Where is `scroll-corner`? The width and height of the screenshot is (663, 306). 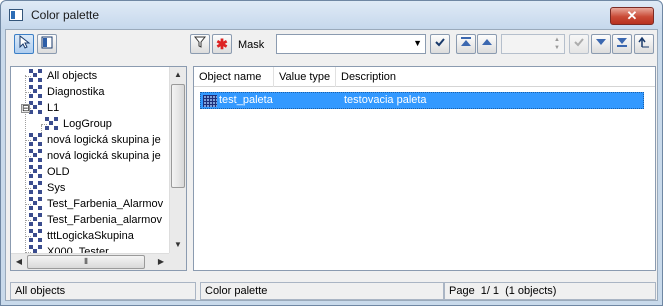
scroll-corner is located at coordinates (177, 261).